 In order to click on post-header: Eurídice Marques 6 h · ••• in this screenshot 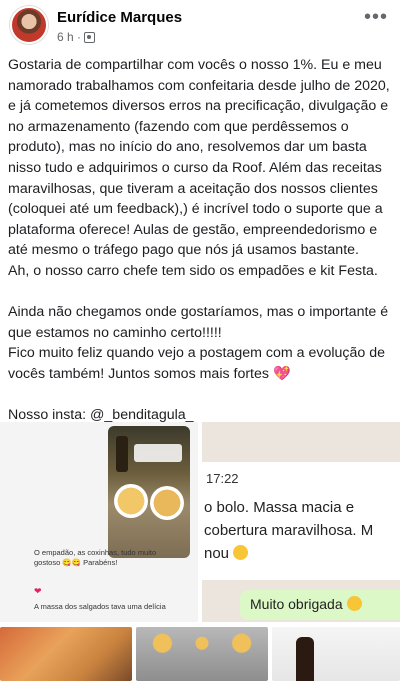, I will do `click(200, 25)`.